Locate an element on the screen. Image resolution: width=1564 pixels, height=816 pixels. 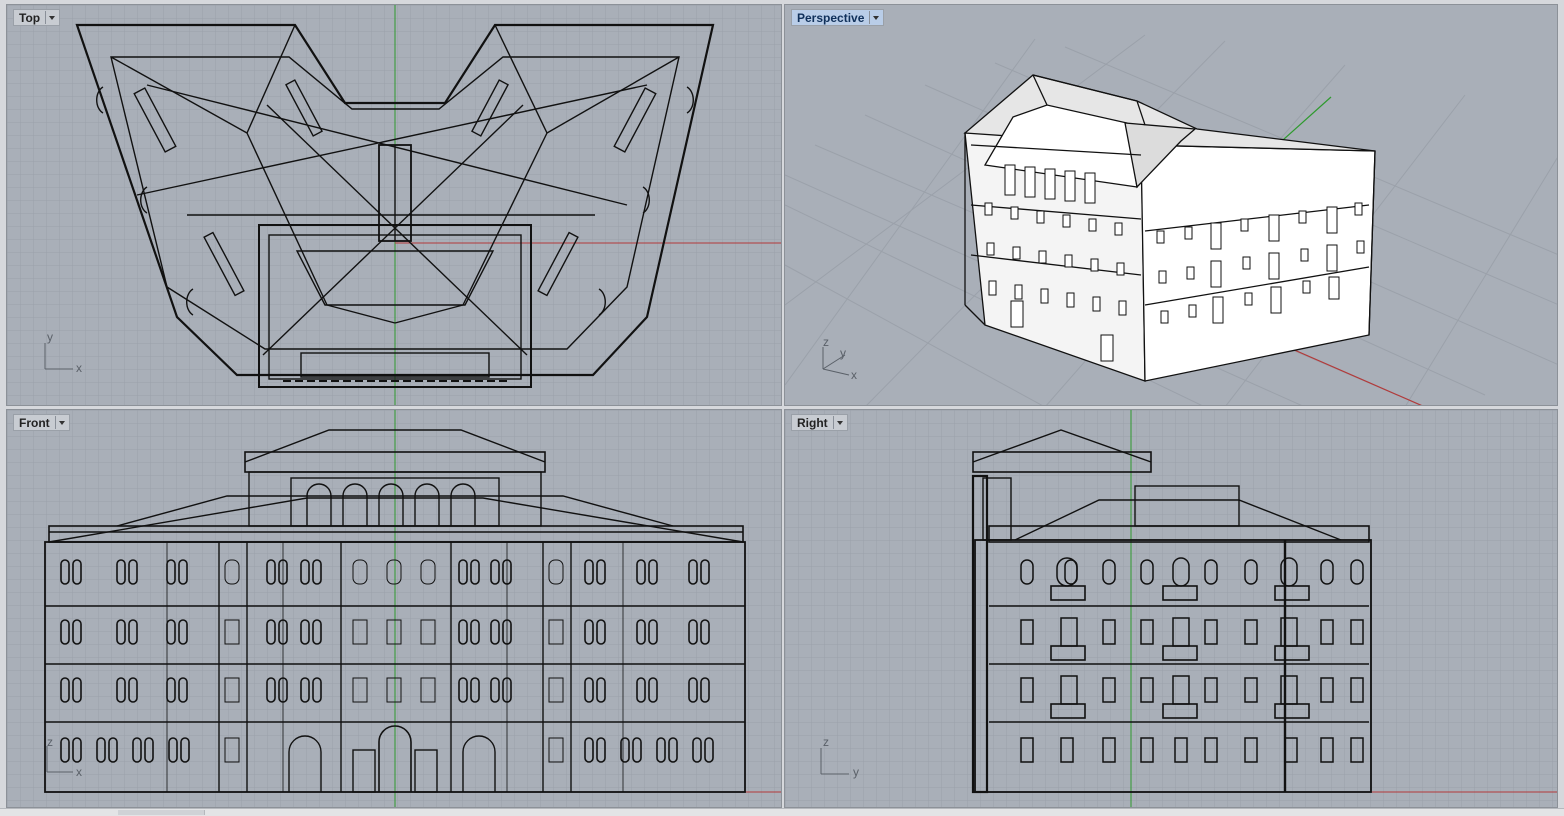
perspective-axis-label-c: x is located at coordinates (854, 375).